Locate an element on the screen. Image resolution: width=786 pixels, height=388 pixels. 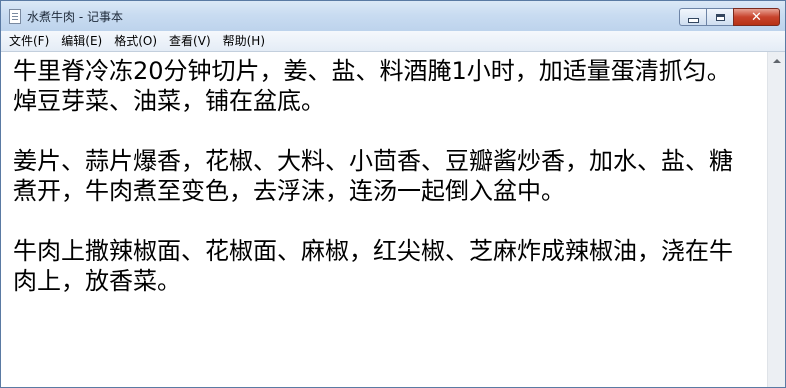
minimize-button is located at coordinates (692, 17).